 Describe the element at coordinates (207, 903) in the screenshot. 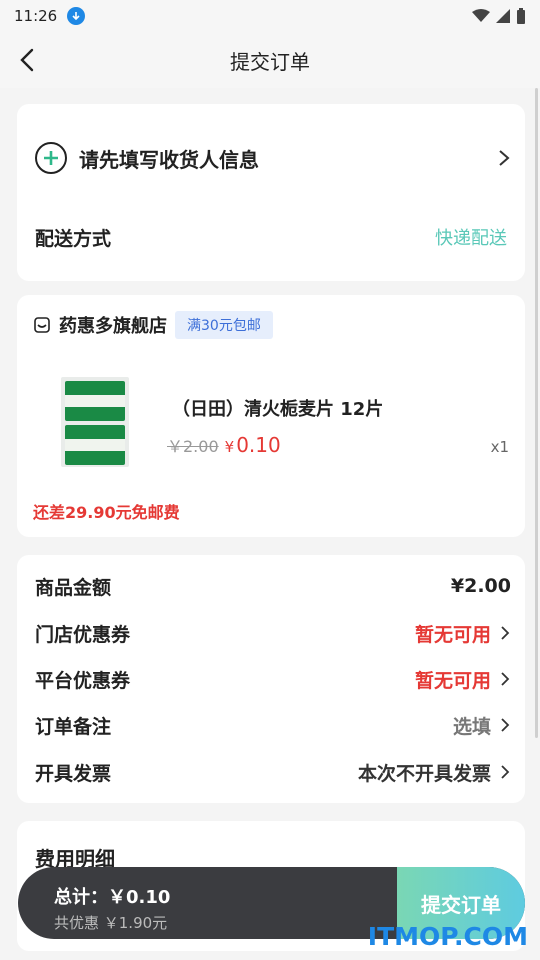

I see `total-summary: 总计：￥0.10 共优惠 ￥1.90元` at that location.